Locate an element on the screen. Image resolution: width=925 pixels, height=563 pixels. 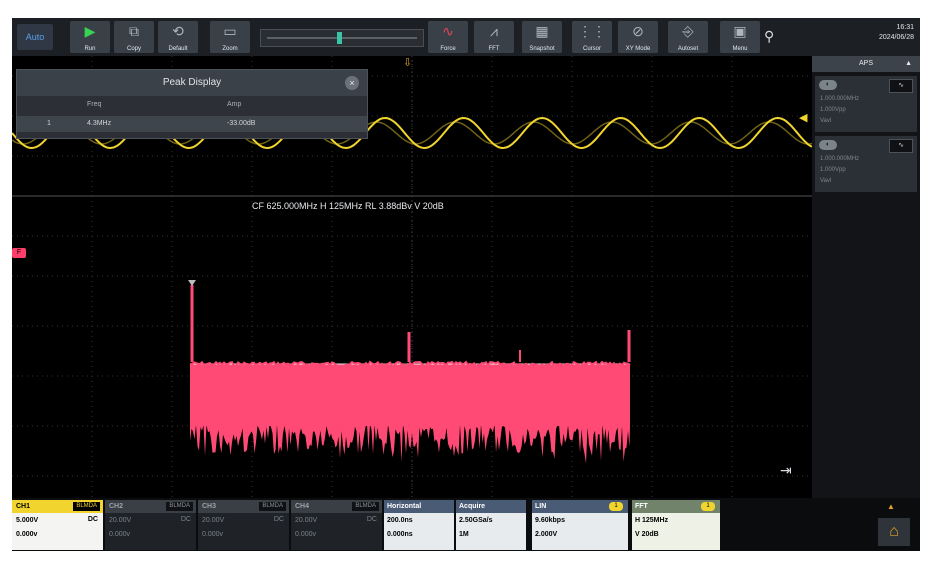
col-freq: Freq is located at coordinates (94, 104).